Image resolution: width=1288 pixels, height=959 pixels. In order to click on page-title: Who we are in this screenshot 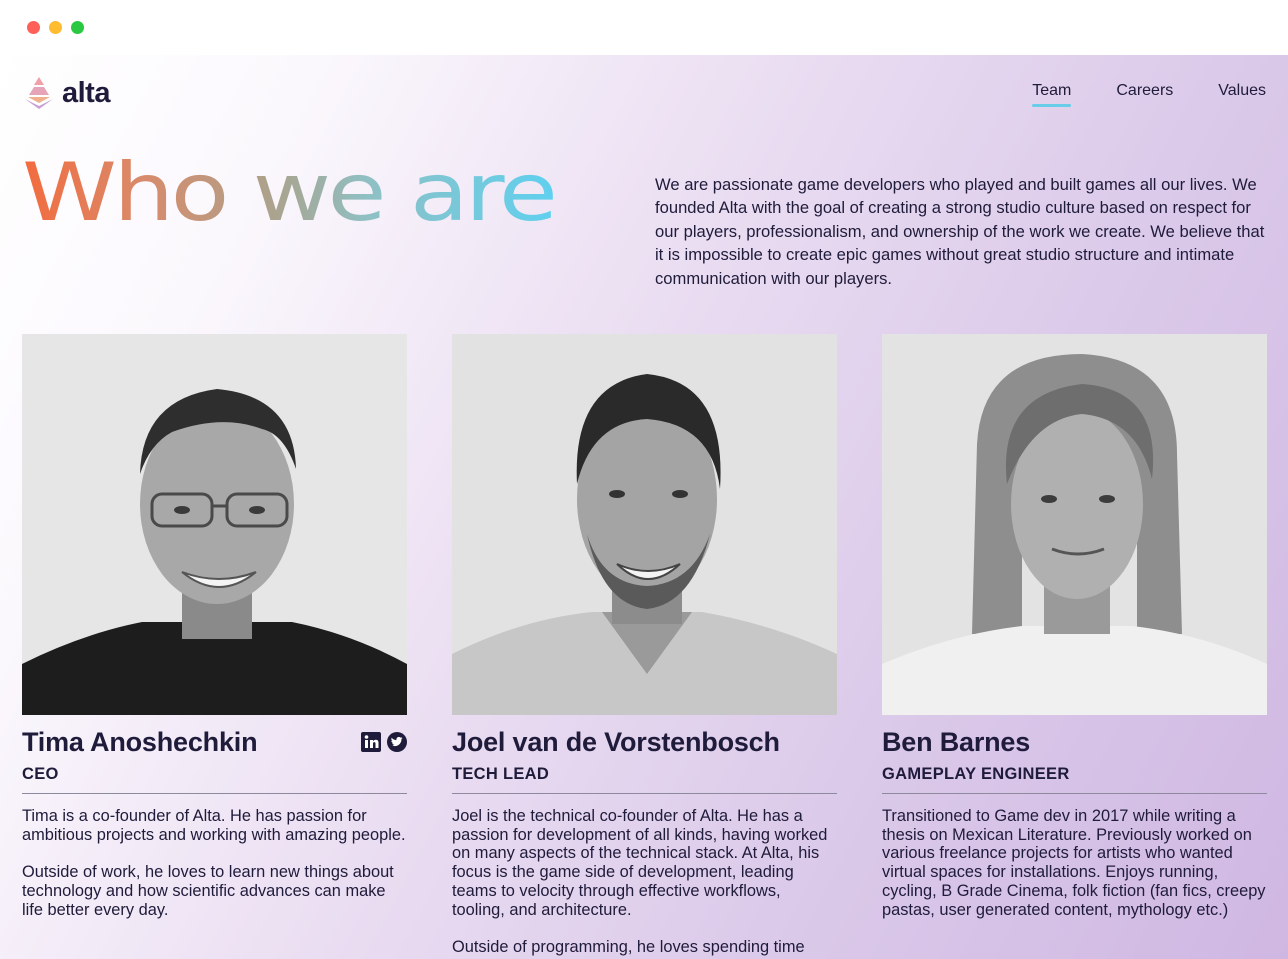, I will do `click(290, 192)`.